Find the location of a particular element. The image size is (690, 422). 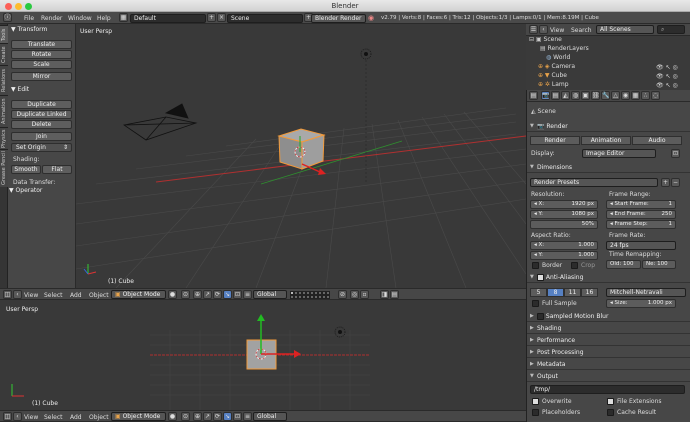

file-extensions-checkbox is located at coordinates (610, 401).